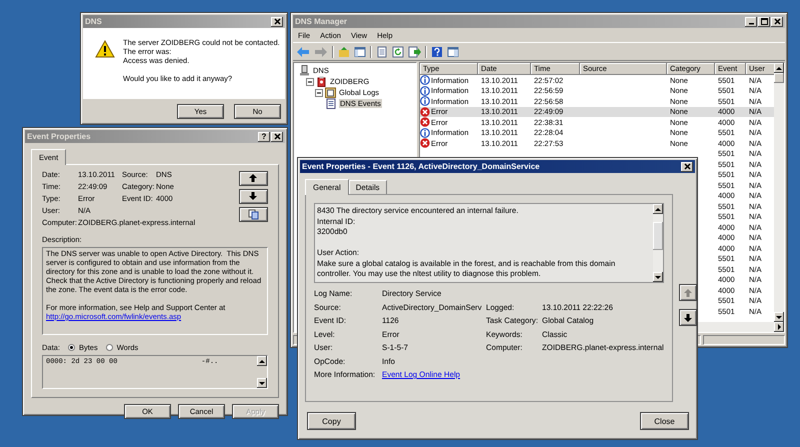 The image size is (800, 447). What do you see at coordinates (421, 166) in the screenshot?
I see `window-title: Event Properties - Event 1126, ActiveDirectory_DomainService` at bounding box center [421, 166].